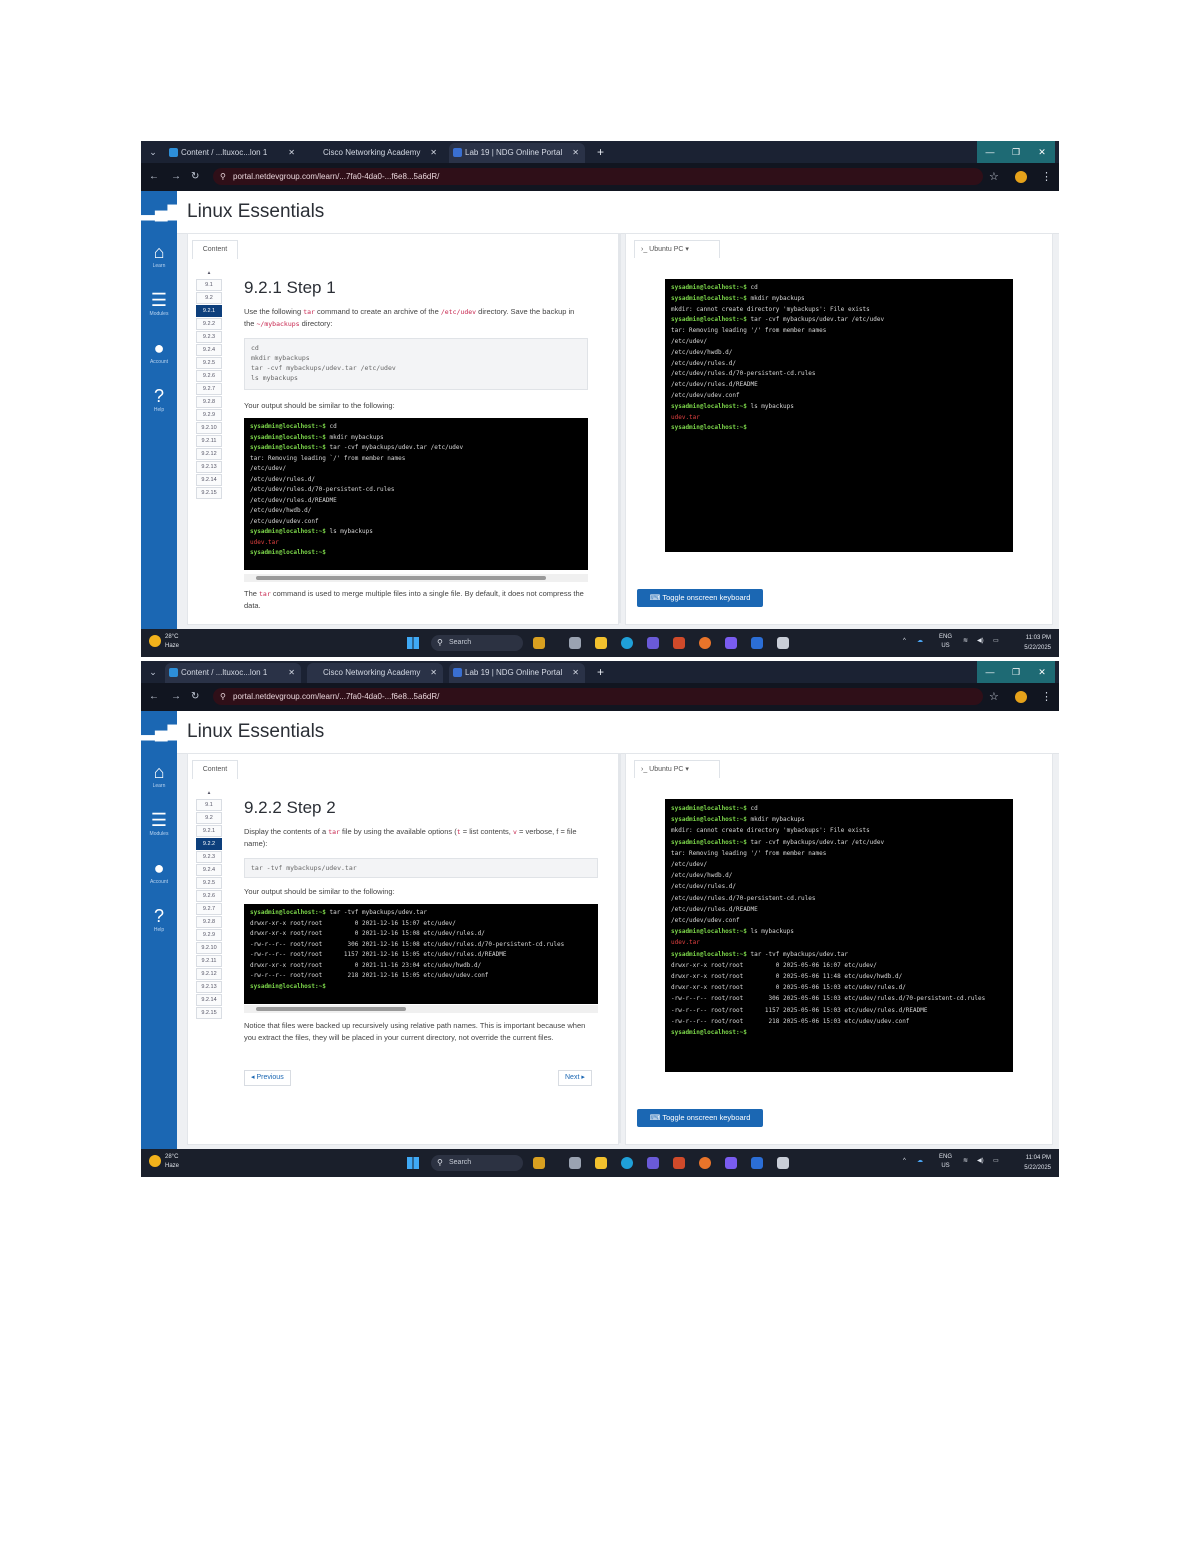 The image size is (1200, 1553). What do you see at coordinates (267, 1078) in the screenshot?
I see `previous-button: ◂ Previous` at bounding box center [267, 1078].